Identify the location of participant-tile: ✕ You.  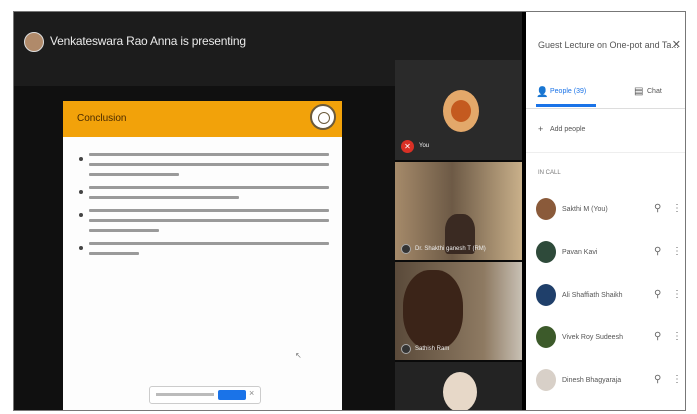
(458, 110).